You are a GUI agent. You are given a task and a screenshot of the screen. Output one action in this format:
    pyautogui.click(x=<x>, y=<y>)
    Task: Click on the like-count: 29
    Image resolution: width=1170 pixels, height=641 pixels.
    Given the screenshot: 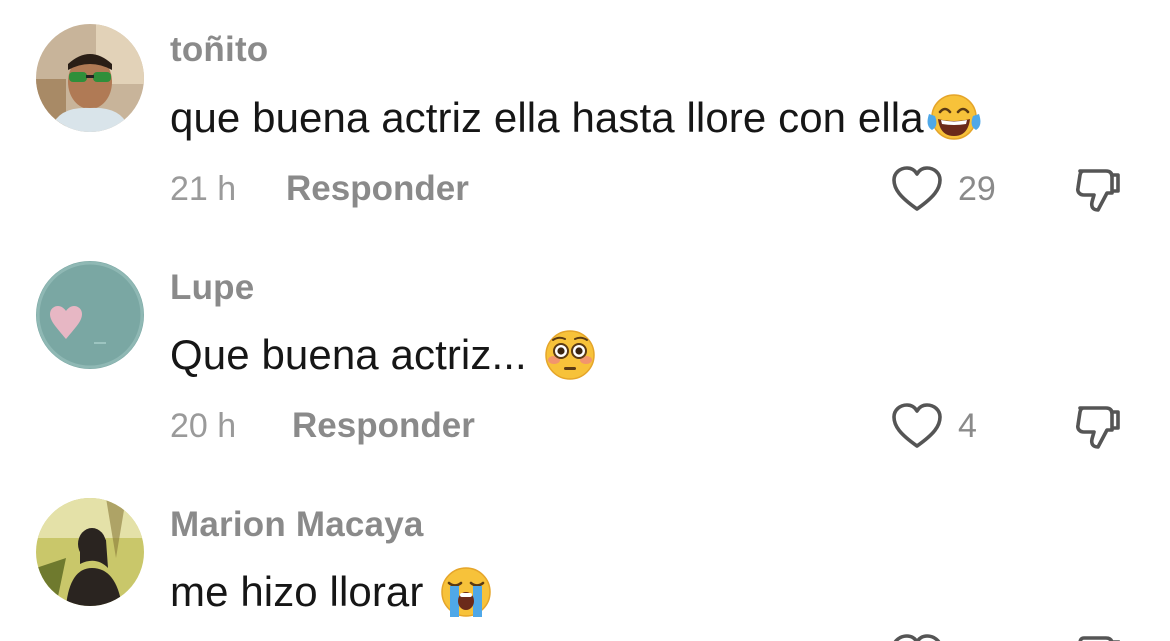 What is the action you would take?
    pyautogui.click(x=977, y=188)
    